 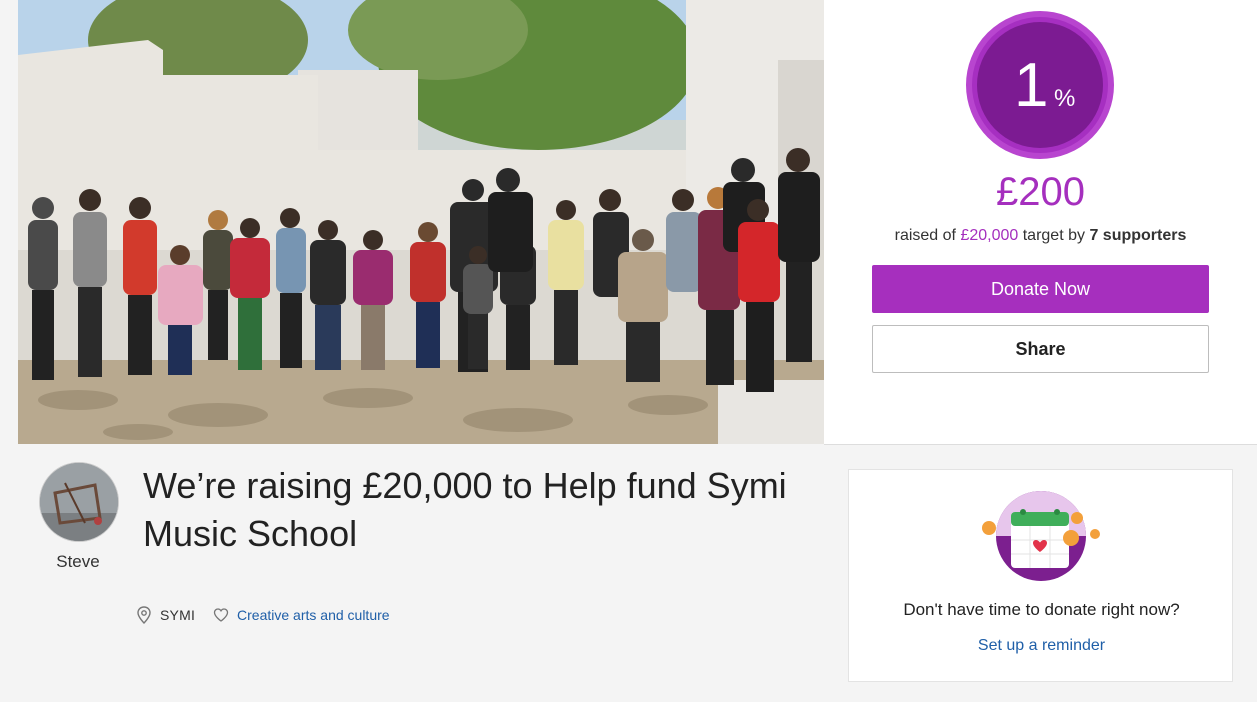 What do you see at coordinates (178, 615) in the screenshot?
I see `campaign-location: SYMI` at bounding box center [178, 615].